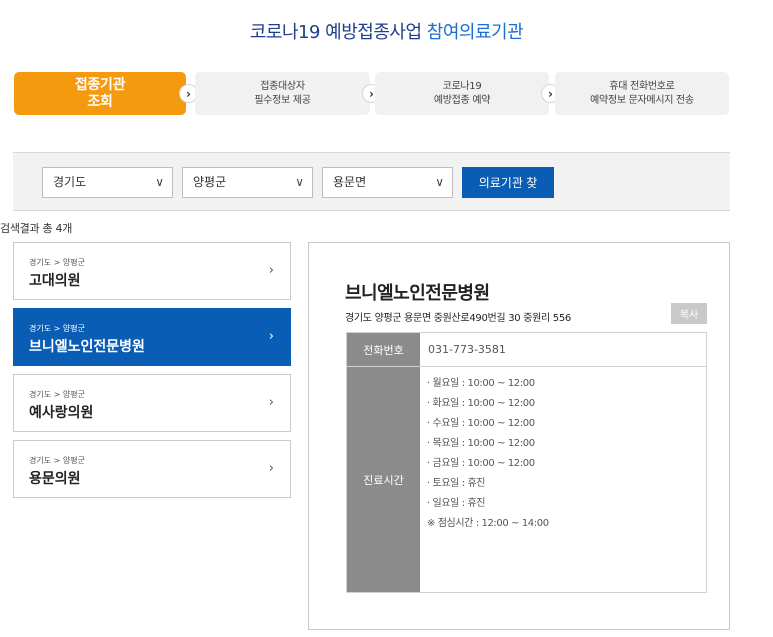 The height and width of the screenshot is (637, 773). What do you see at coordinates (100, 101) in the screenshot?
I see `step-1-line2: 조회` at bounding box center [100, 101].